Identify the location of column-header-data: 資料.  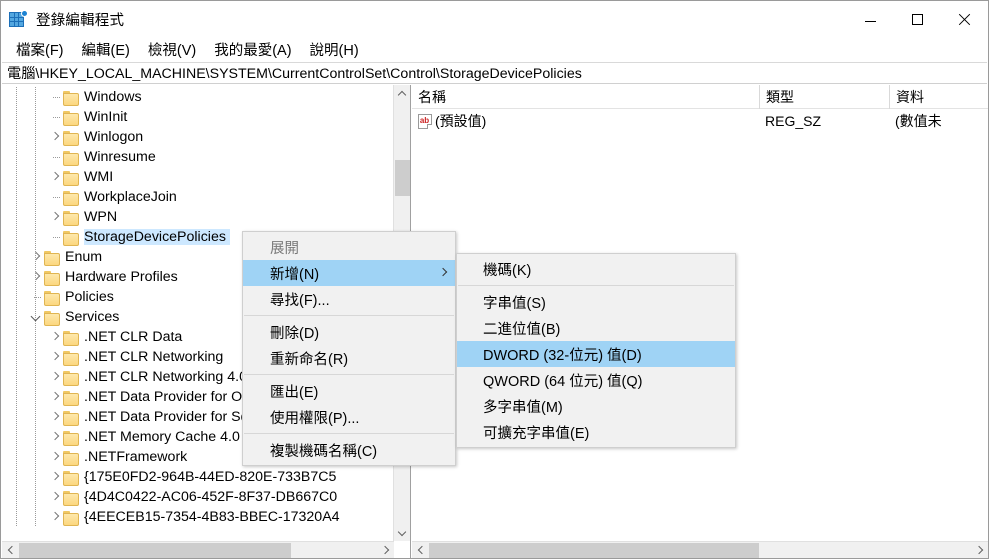
(938, 97).